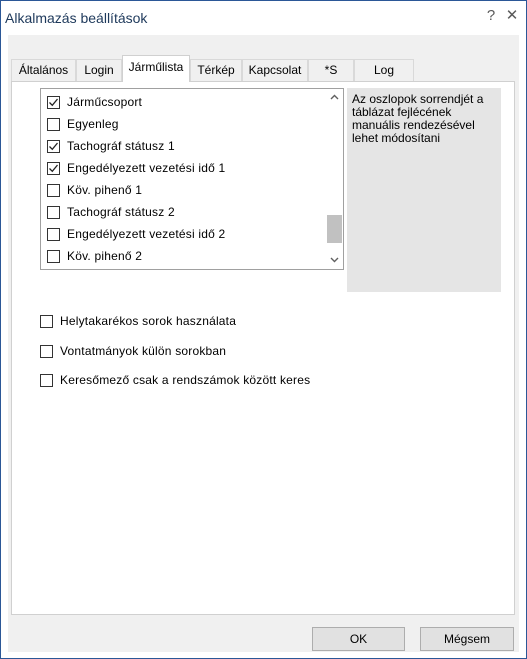  Describe the element at coordinates (177, 191) in the screenshot. I see `list-item: Köv. pihenő 1` at that location.